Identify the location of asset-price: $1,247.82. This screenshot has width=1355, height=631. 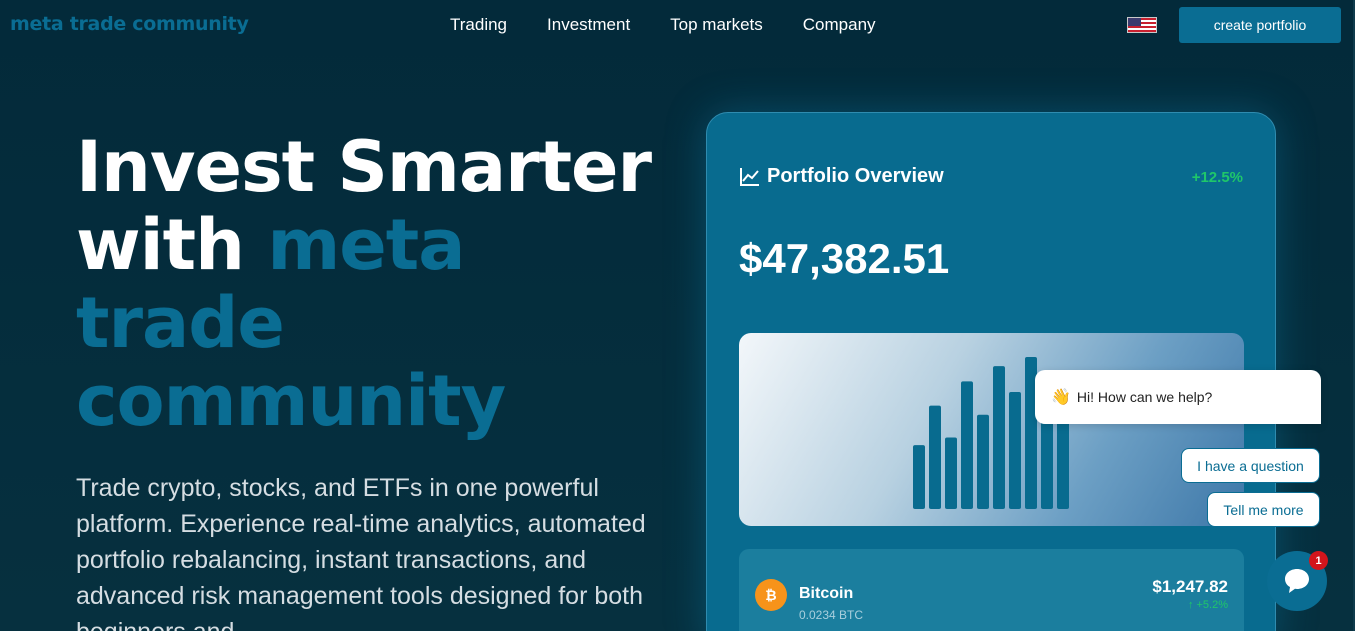
(1190, 586).